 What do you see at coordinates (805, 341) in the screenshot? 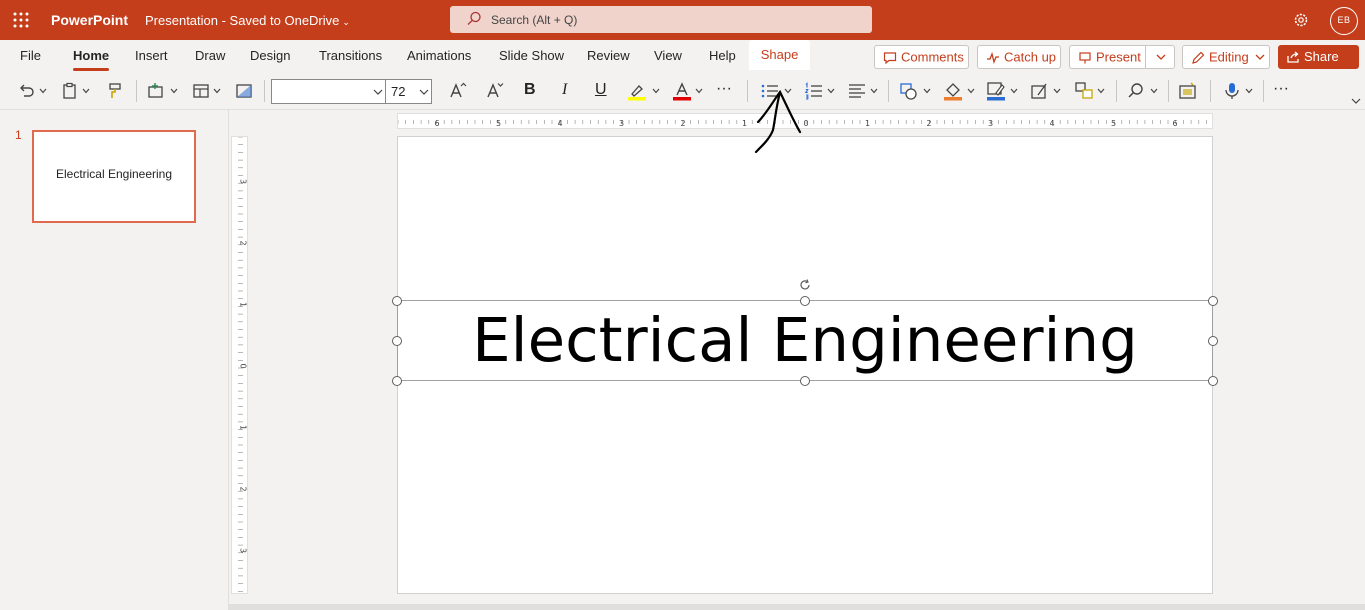
I see `slide-title-text: Electrical Engineering` at bounding box center [805, 341].